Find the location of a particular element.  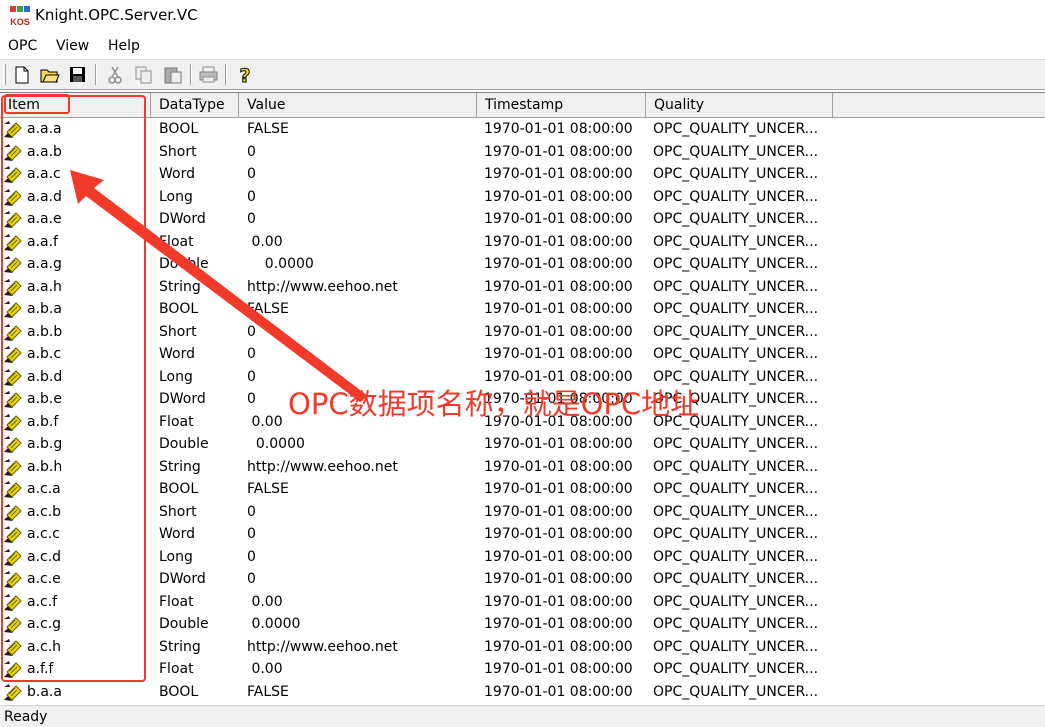

list-header: Item DataType Value Timestamp Quality is located at coordinates (522, 105).